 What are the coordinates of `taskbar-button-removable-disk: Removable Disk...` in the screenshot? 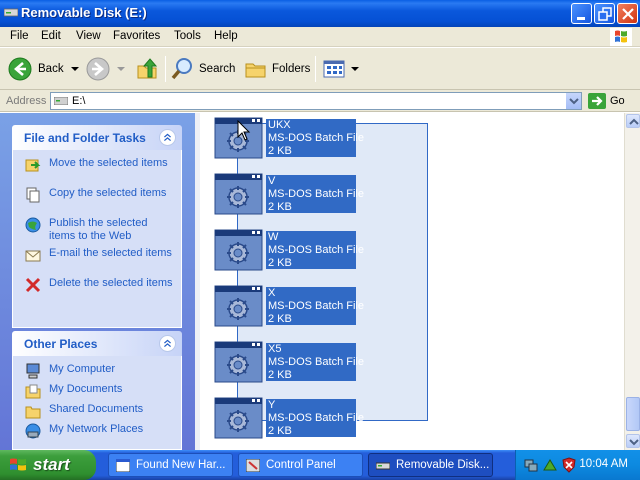 It's located at (430, 465).